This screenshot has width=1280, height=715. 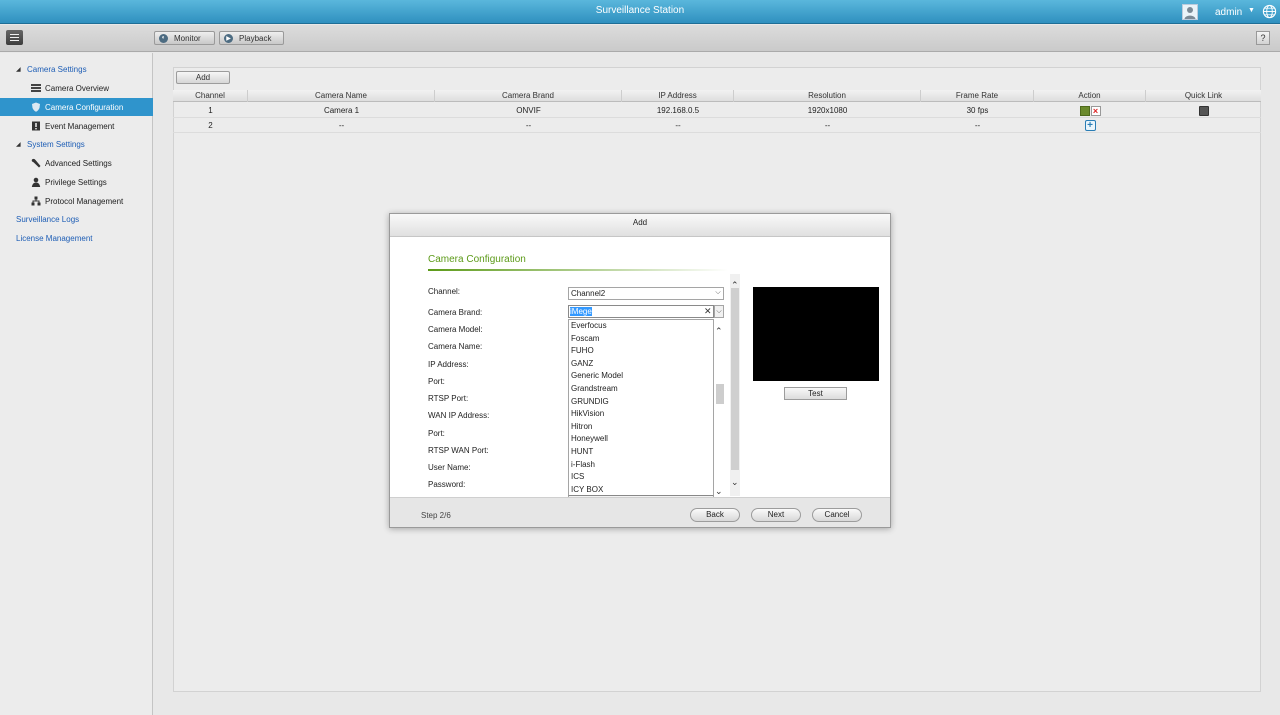 I want to click on section-divider, so click(x=578, y=270).